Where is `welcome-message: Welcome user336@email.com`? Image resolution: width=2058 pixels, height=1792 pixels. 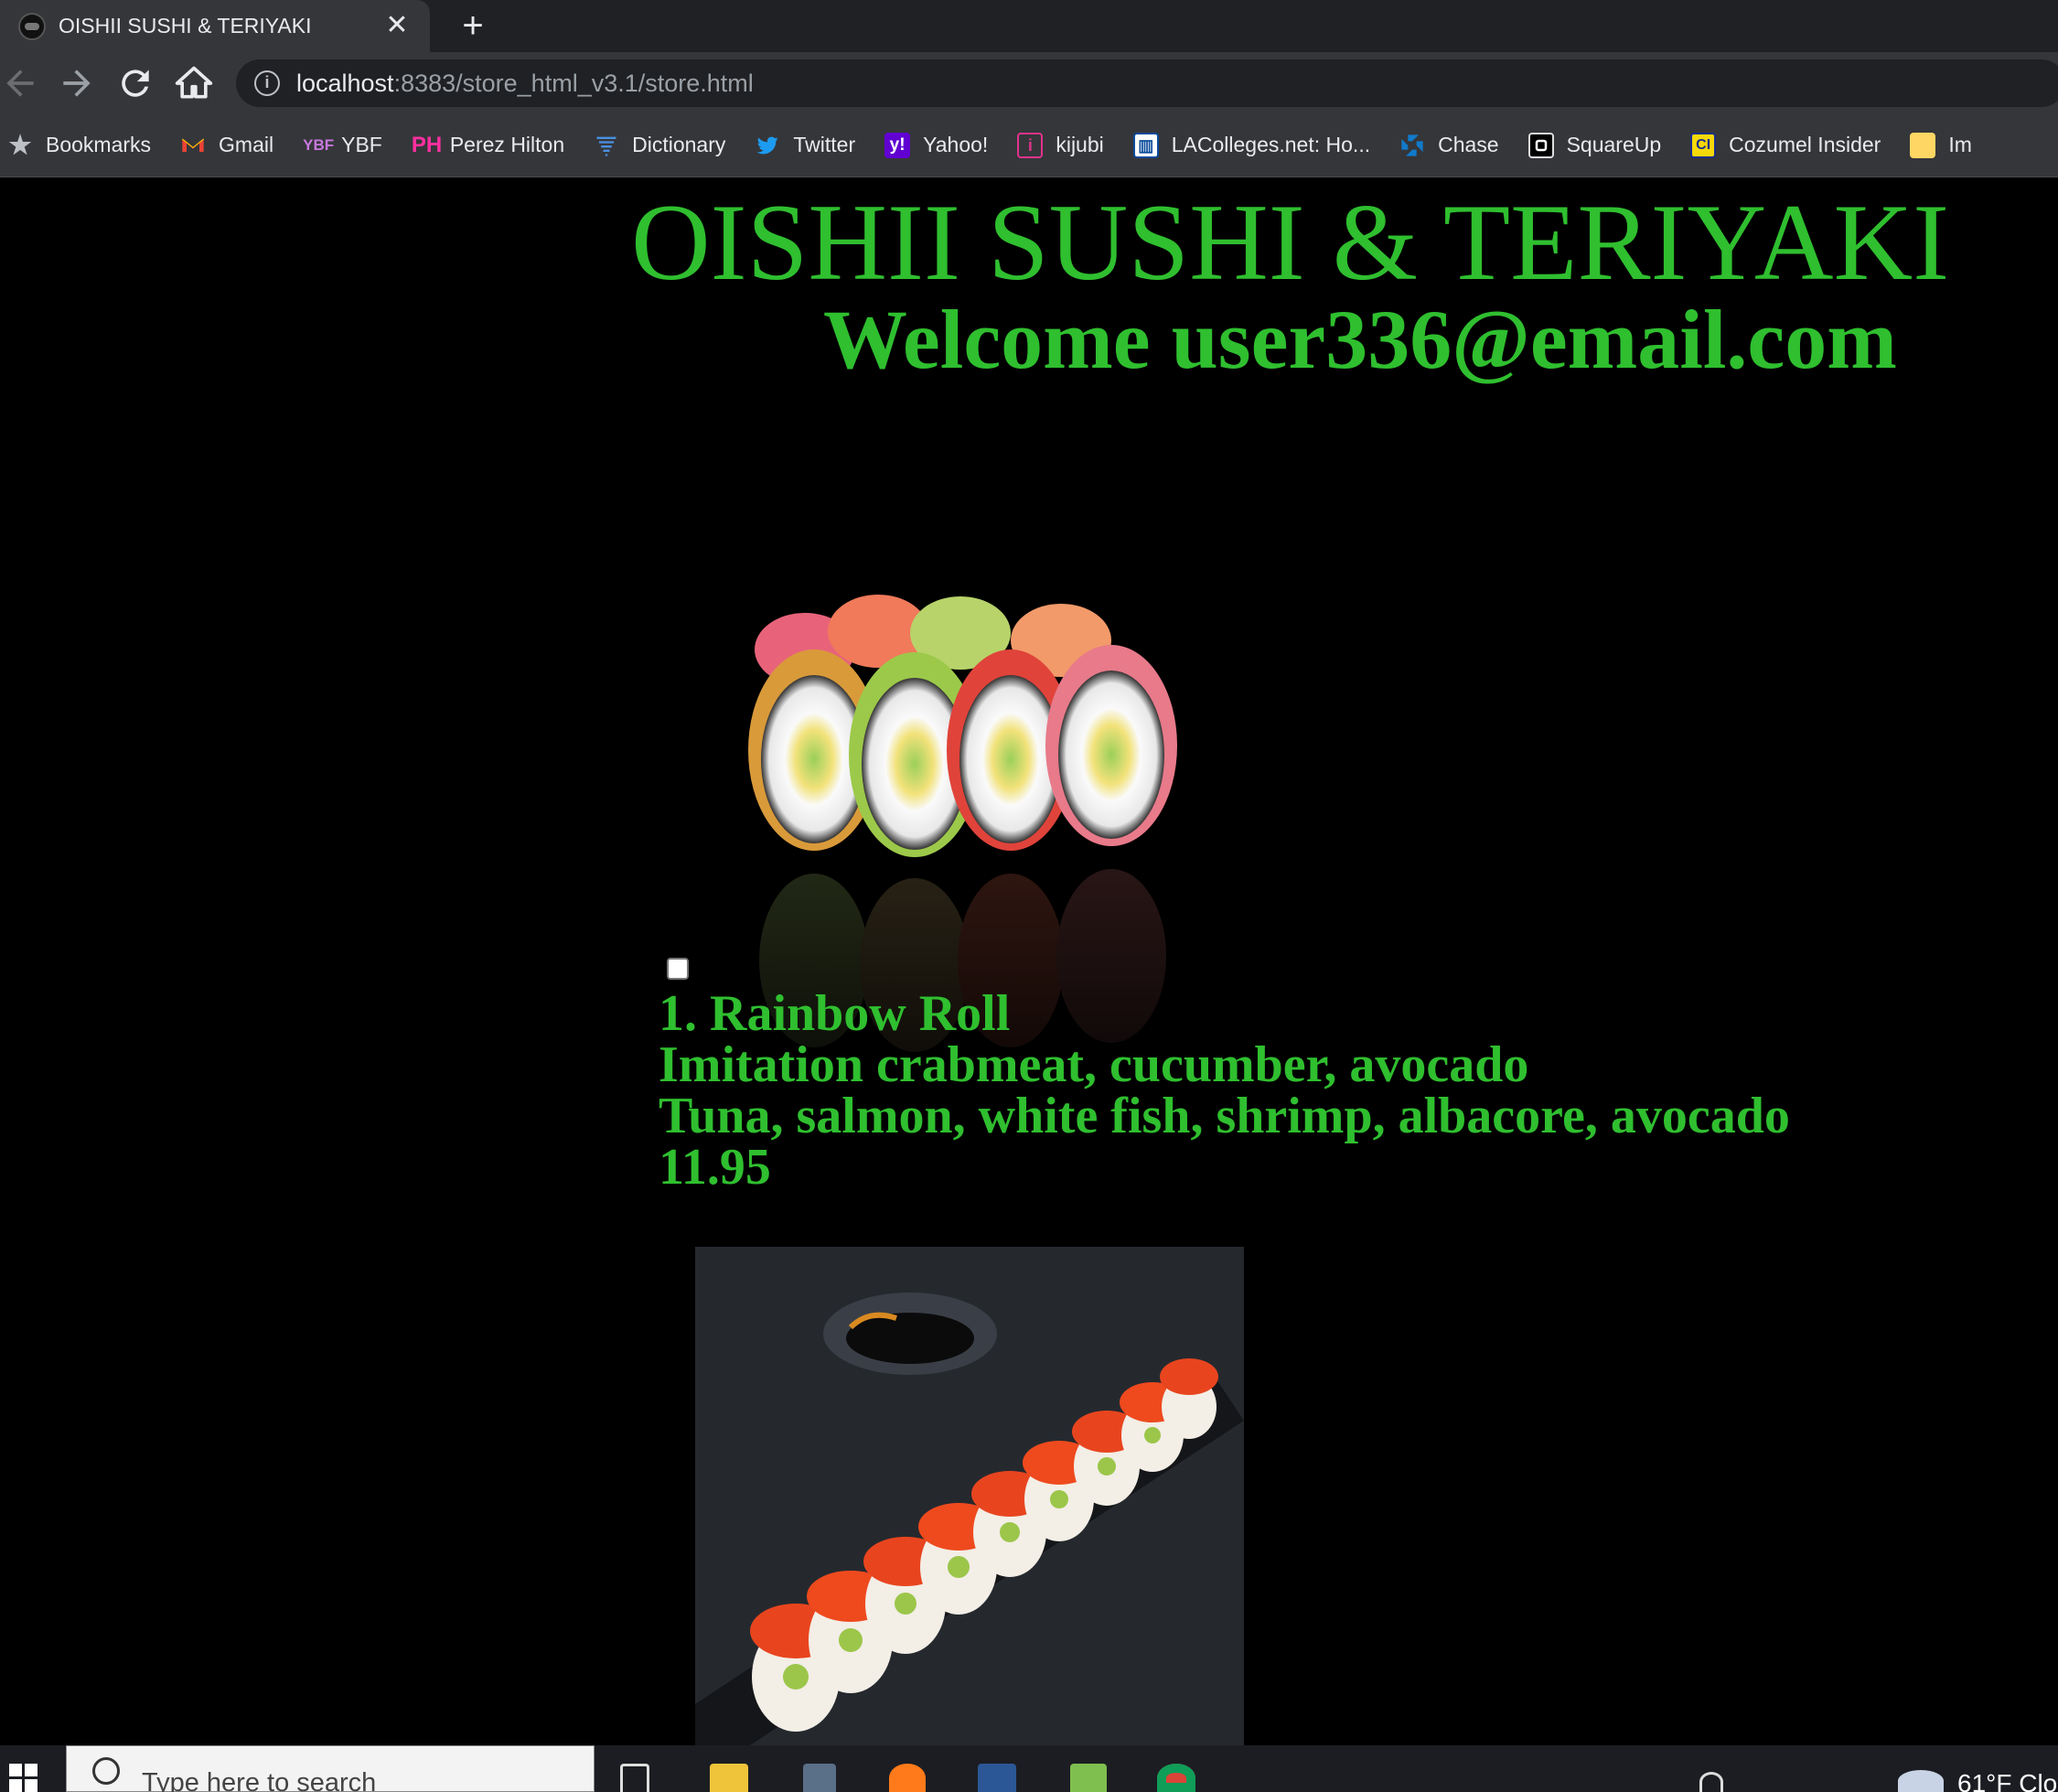
welcome-message: Welcome user336@email.com is located at coordinates (1360, 339).